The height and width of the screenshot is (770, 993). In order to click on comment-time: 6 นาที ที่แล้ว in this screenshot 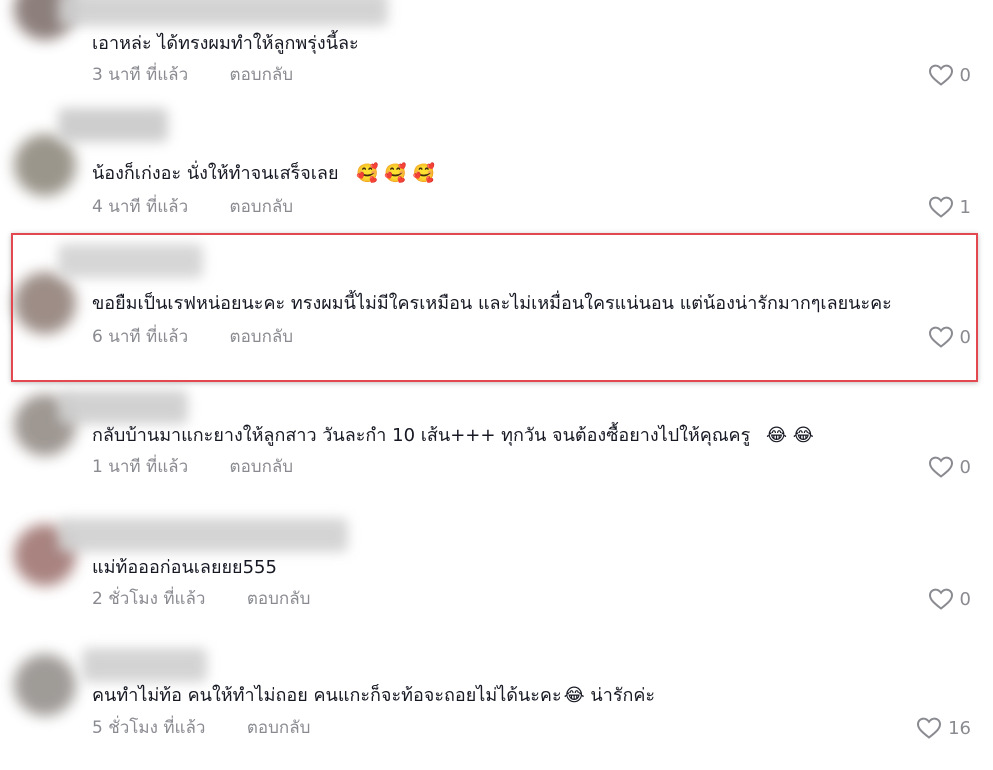, I will do `click(140, 337)`.